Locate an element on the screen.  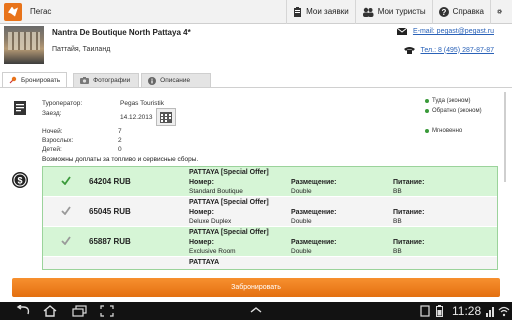
my-tourists-label: Мои туристы is located at coordinates (401, 11).